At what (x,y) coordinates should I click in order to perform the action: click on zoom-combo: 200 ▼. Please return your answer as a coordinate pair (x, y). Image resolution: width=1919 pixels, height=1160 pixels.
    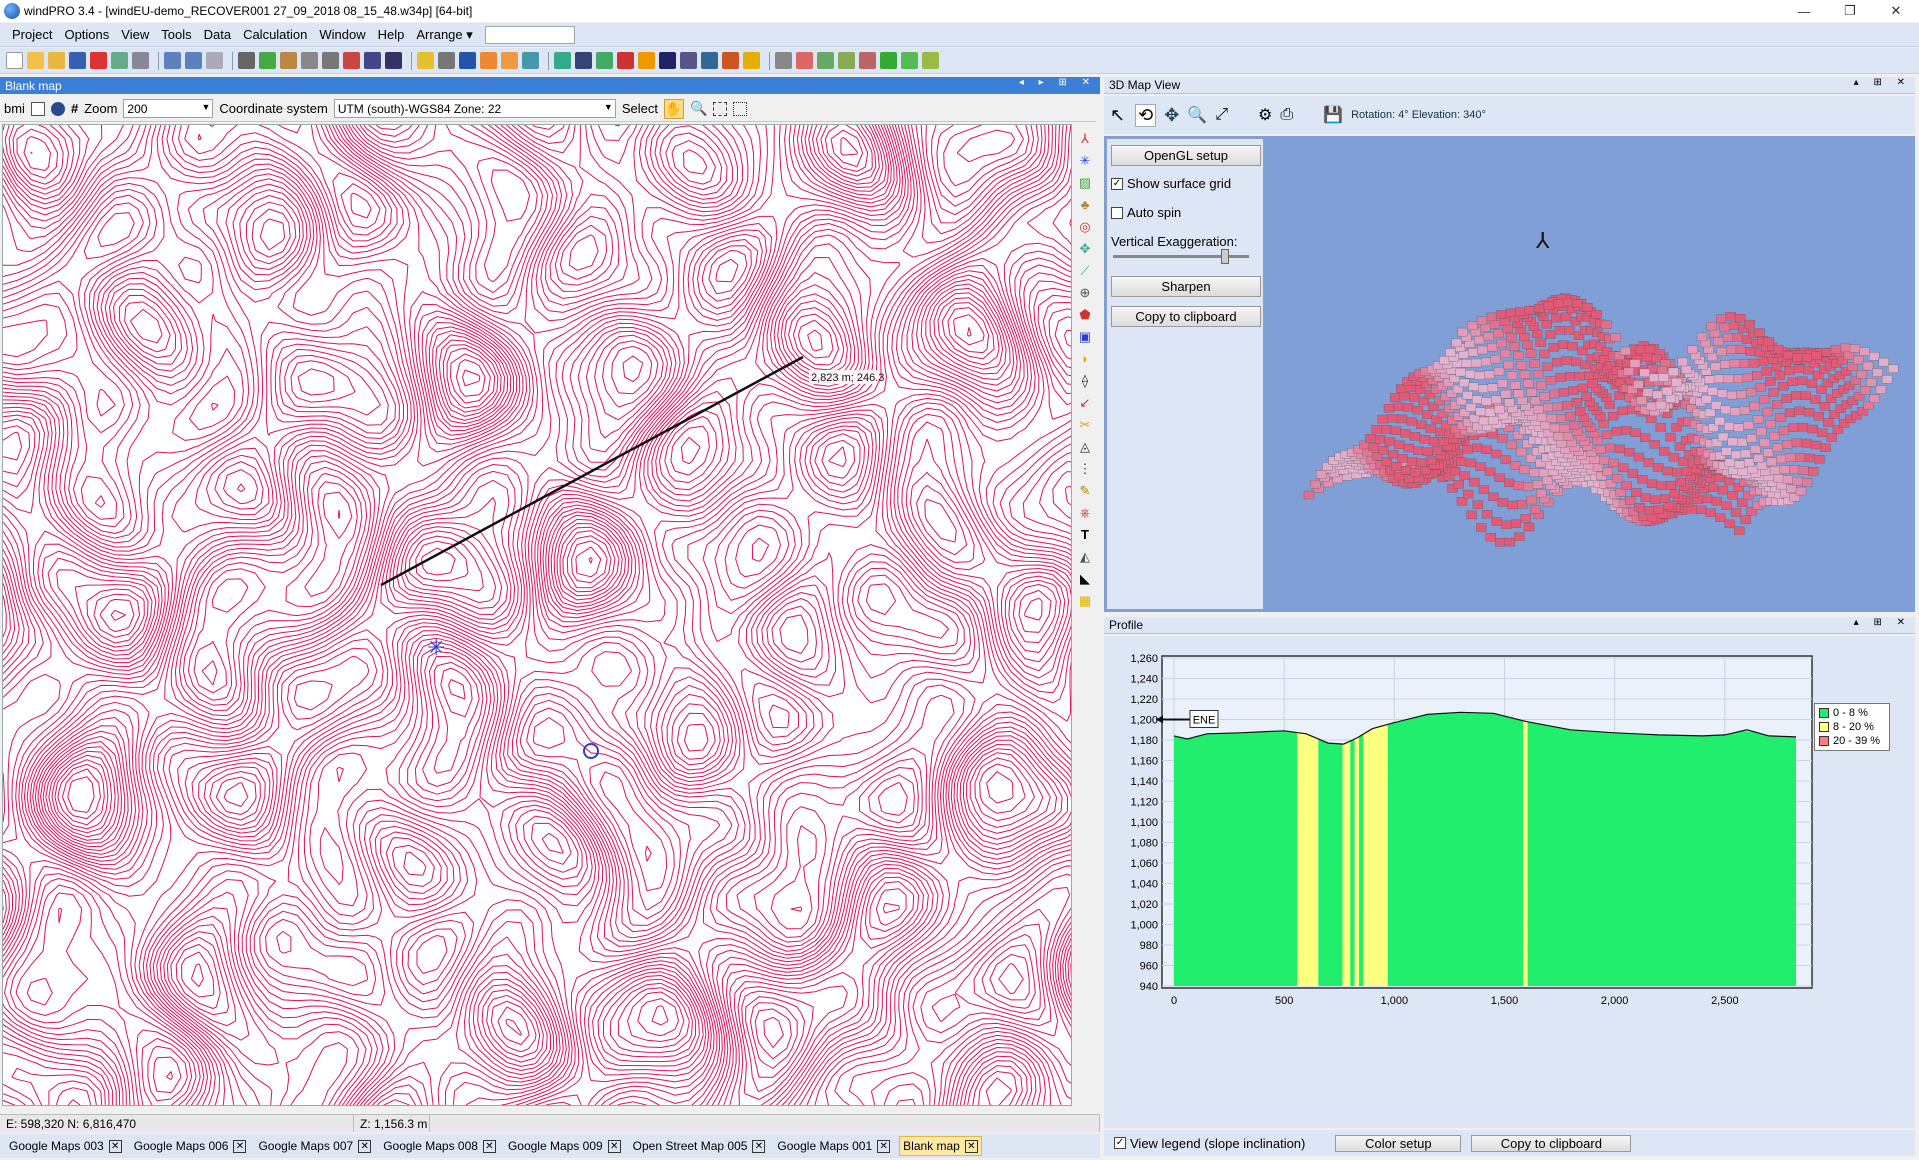
    Looking at the image, I should click on (168, 108).